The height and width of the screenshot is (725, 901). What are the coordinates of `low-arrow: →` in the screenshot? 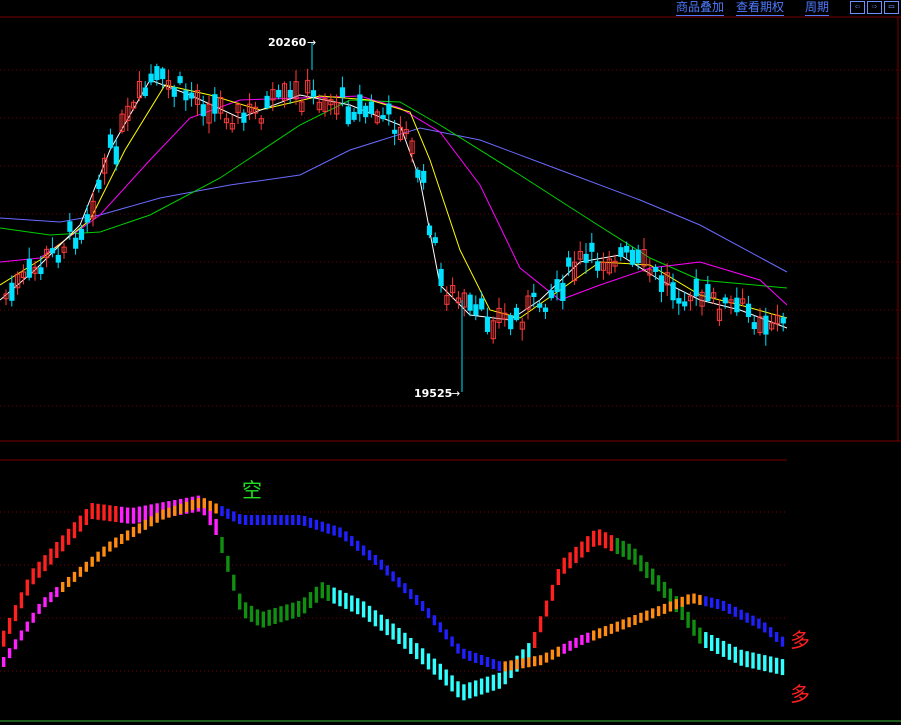 It's located at (455, 393).